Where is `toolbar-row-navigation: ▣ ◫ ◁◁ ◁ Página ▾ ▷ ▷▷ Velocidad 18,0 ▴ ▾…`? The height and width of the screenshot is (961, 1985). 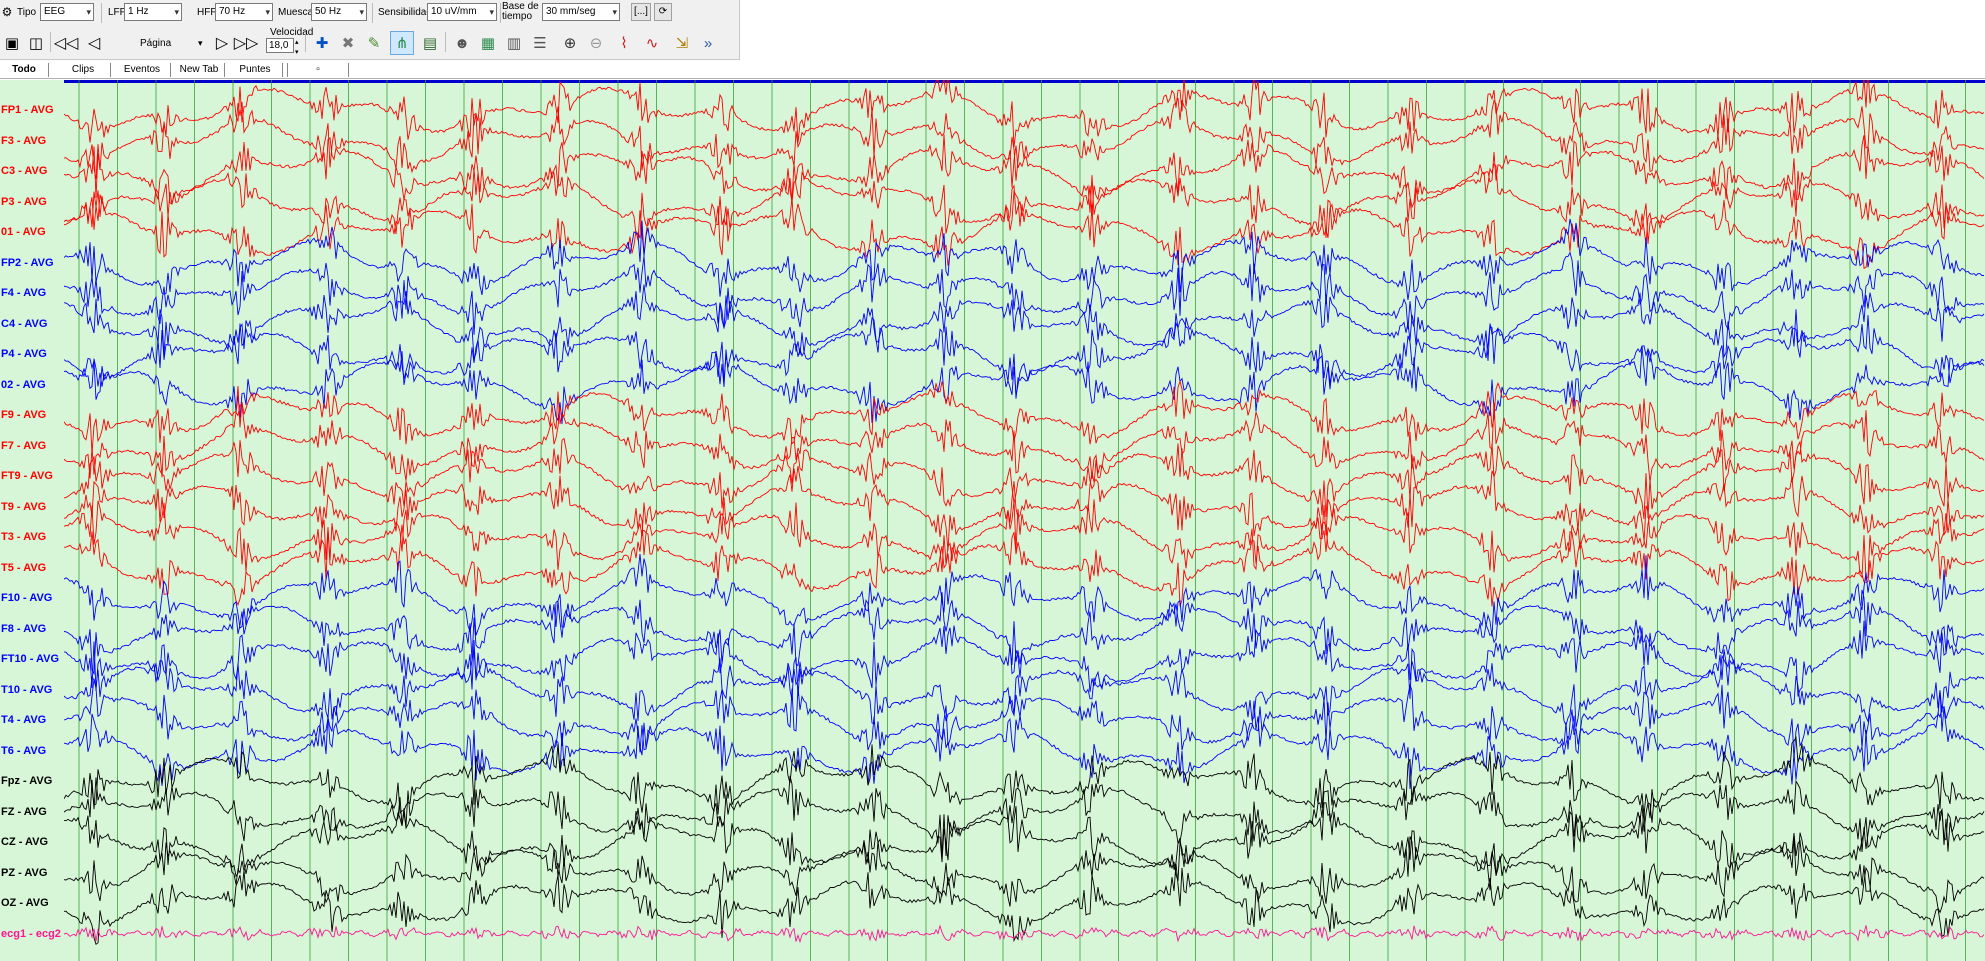
toolbar-row-navigation: ▣ ◫ ◁◁ ◁ Página ▾ ▷ ▷▷ Velocidad 18,0 ▴ ▾… is located at coordinates (370, 43).